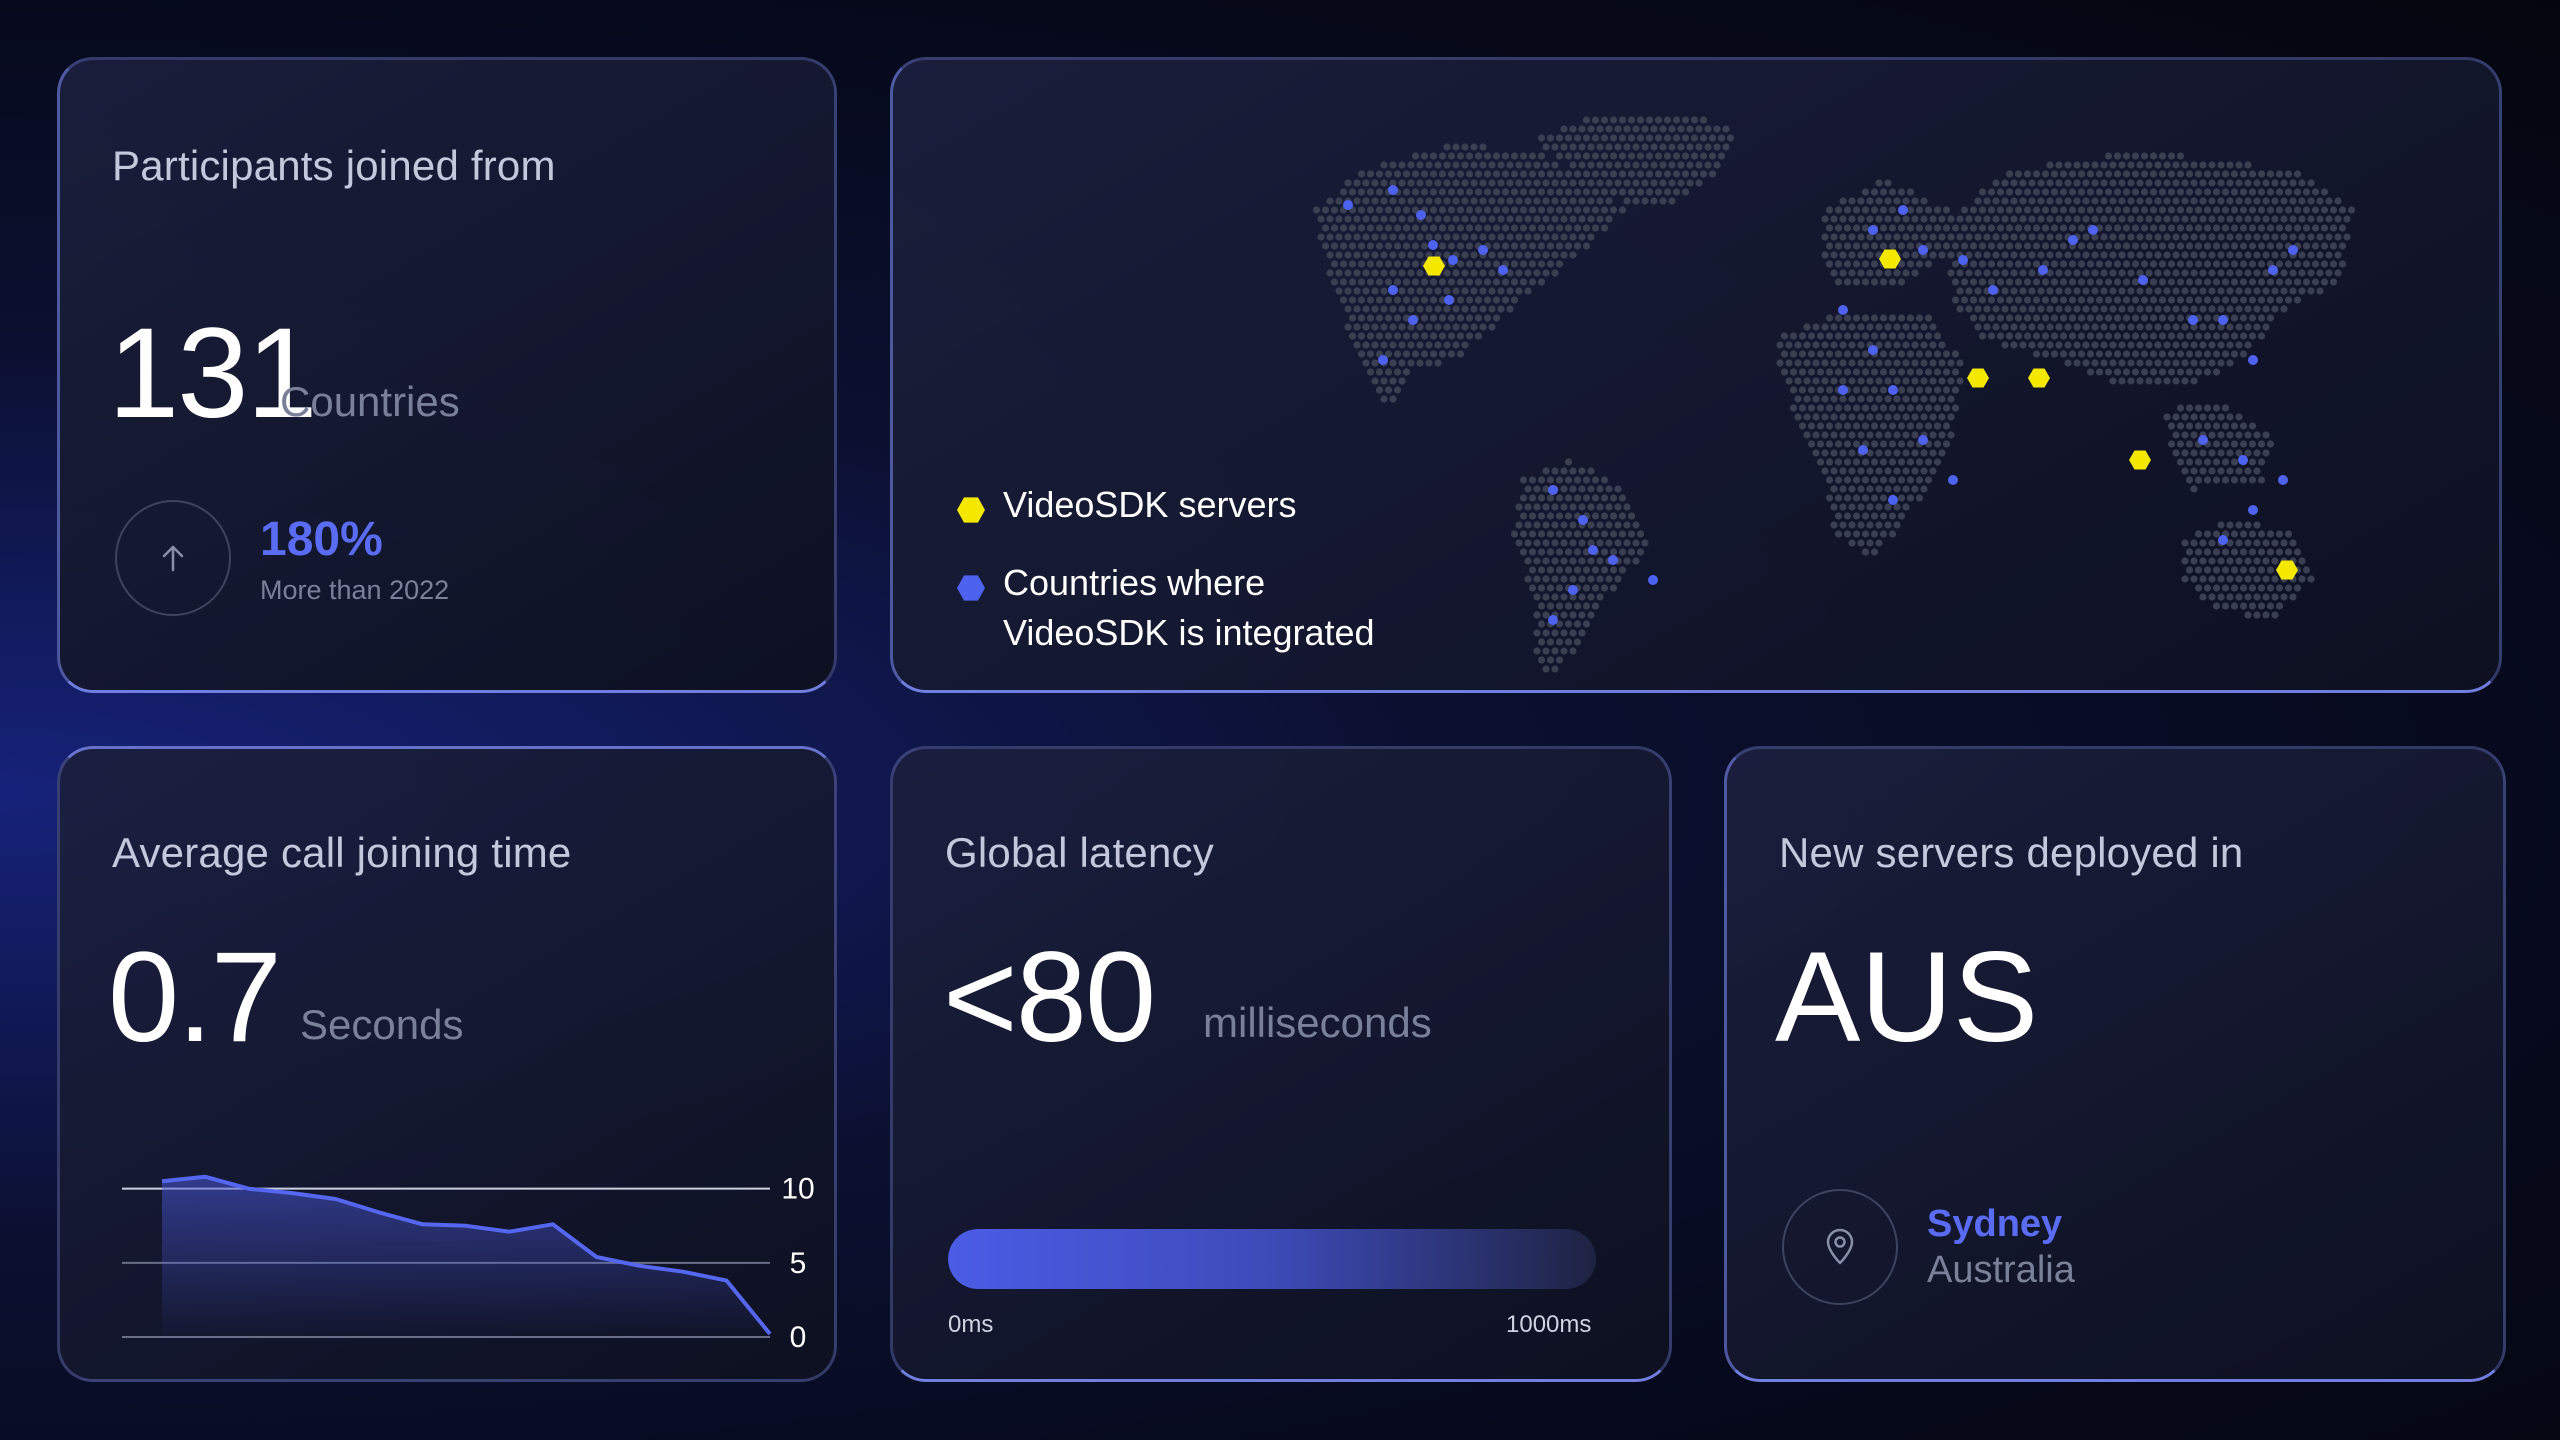 The height and width of the screenshot is (1440, 2560). Describe the element at coordinates (466, 1256) in the screenshot. I see `chart-area` at that location.